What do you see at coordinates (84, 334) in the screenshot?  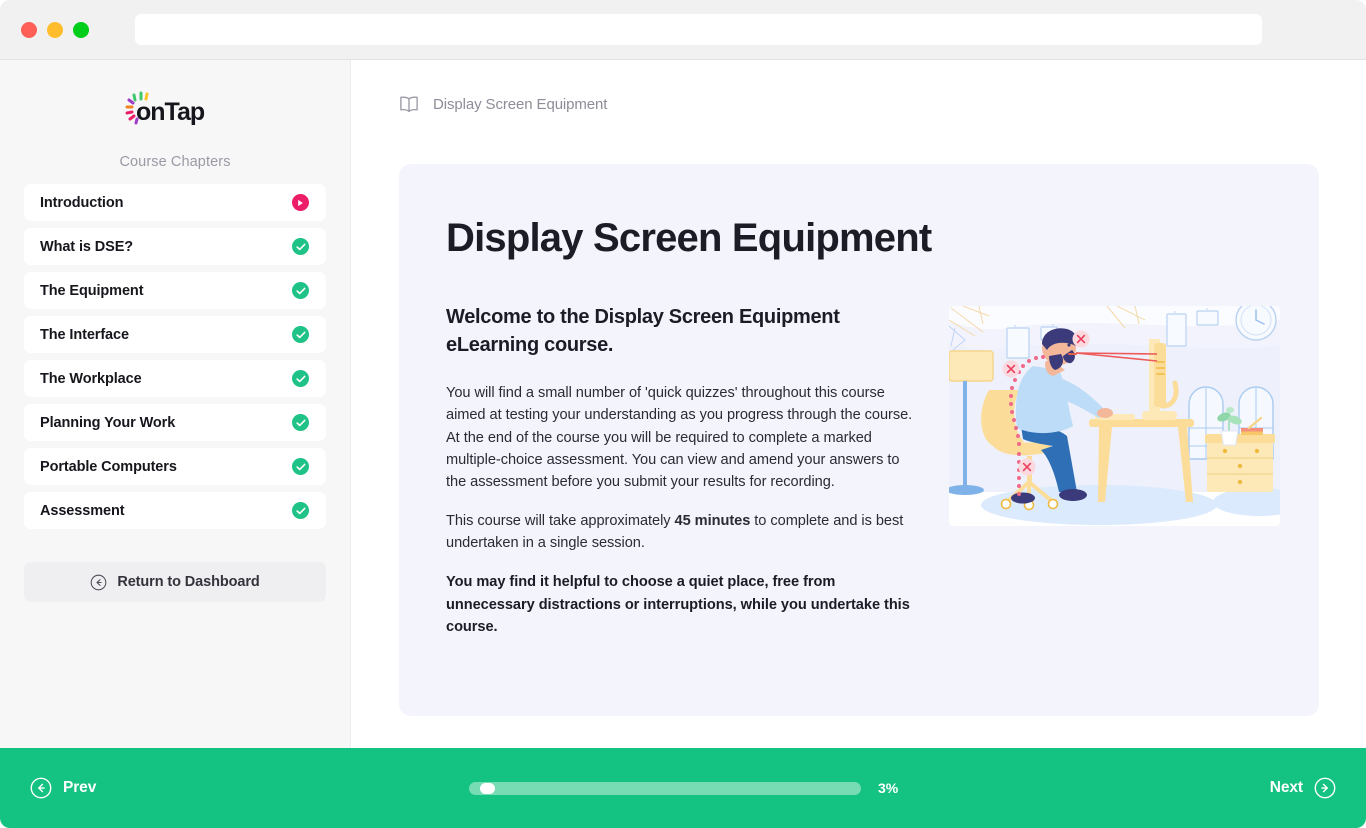 I see `sidebar-item-label: The Interface` at bounding box center [84, 334].